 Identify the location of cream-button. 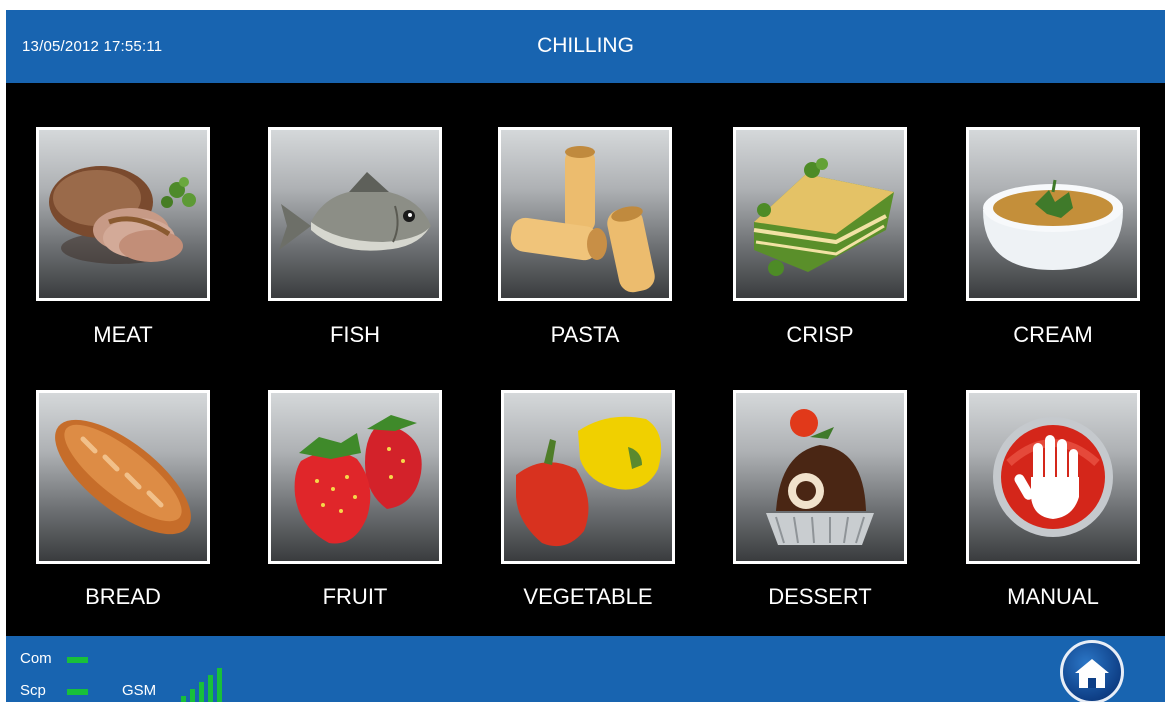
(1053, 214).